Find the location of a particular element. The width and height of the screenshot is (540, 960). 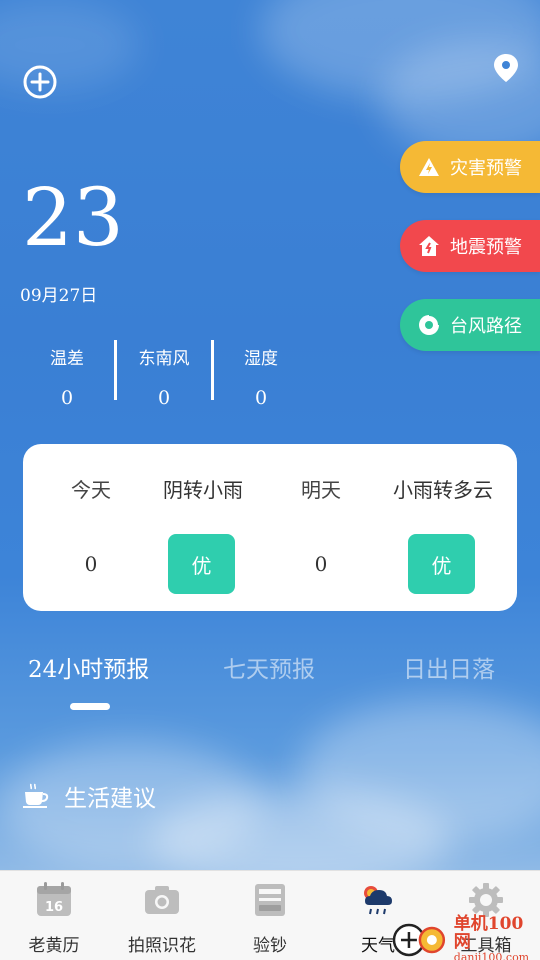

tab-24-hour: 24小时预报 is located at coordinates (88, 667).